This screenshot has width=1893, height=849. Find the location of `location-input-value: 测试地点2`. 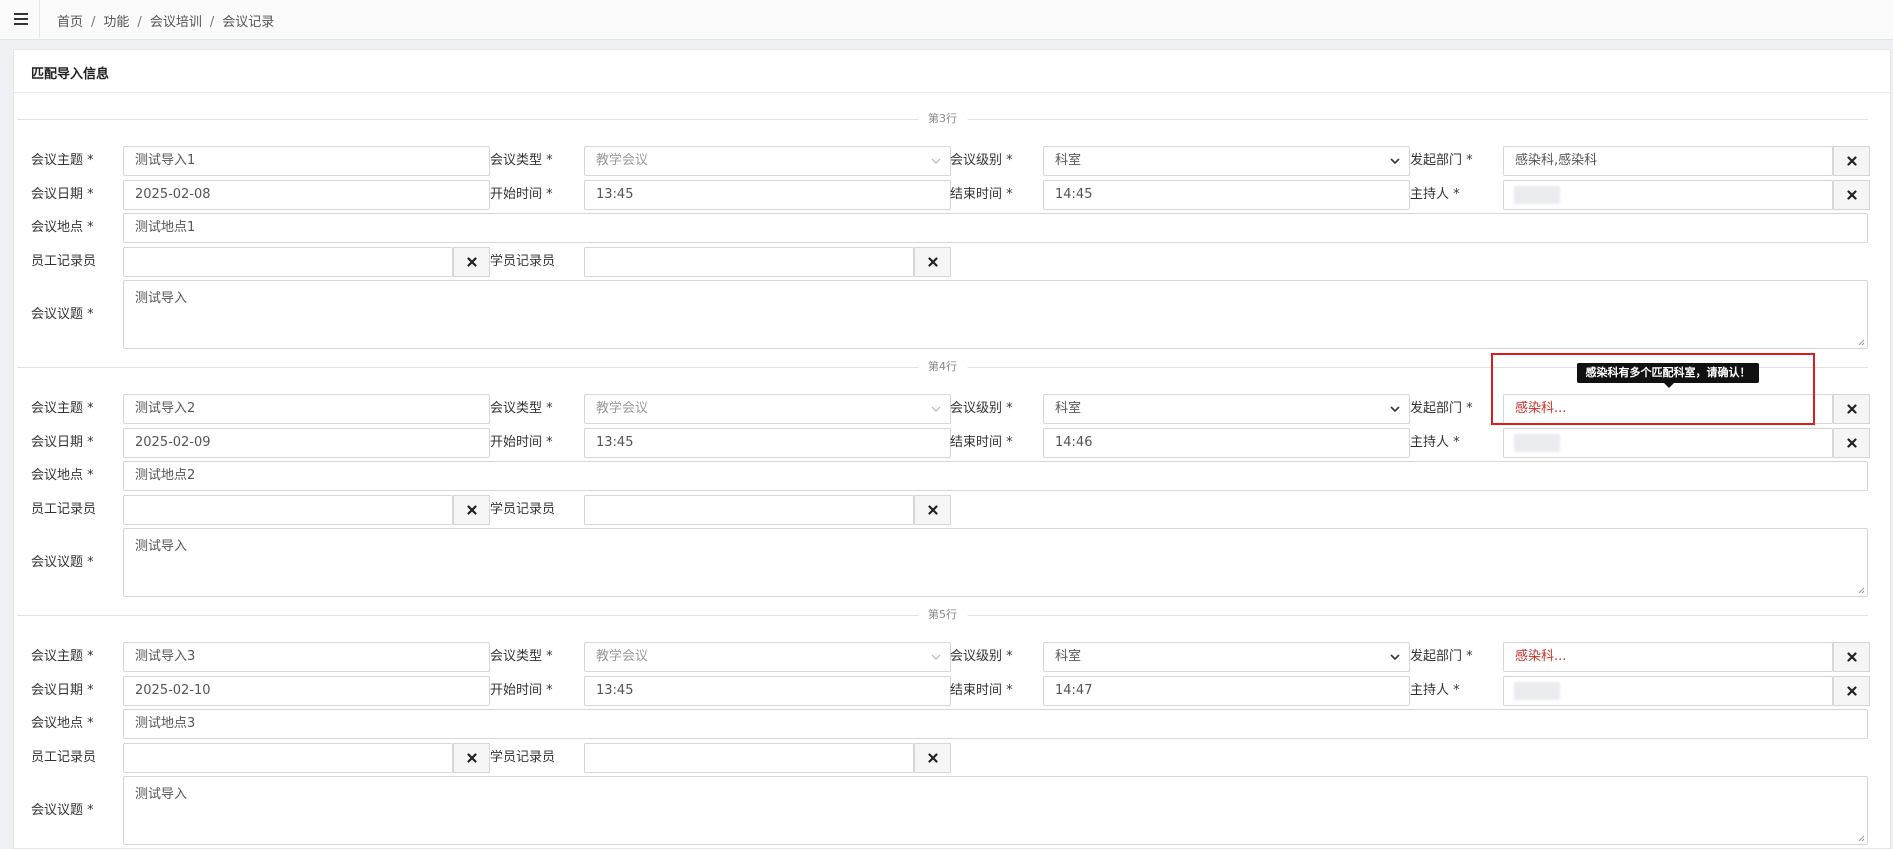

location-input-value: 测试地点2 is located at coordinates (165, 475).